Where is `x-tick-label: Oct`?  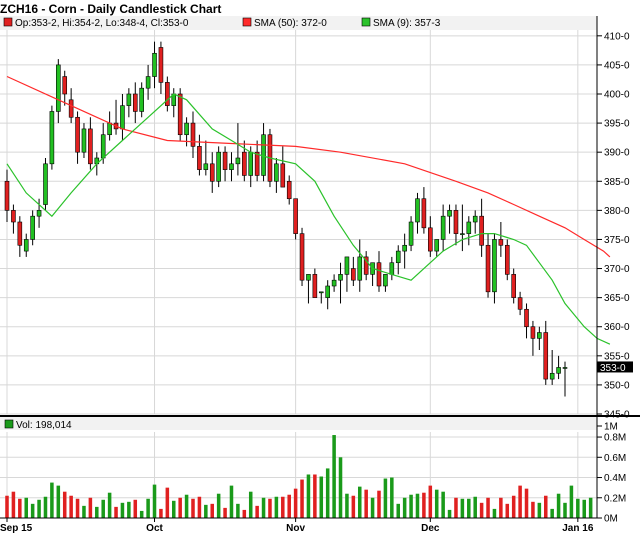
x-tick-label: Oct is located at coordinates (154, 528).